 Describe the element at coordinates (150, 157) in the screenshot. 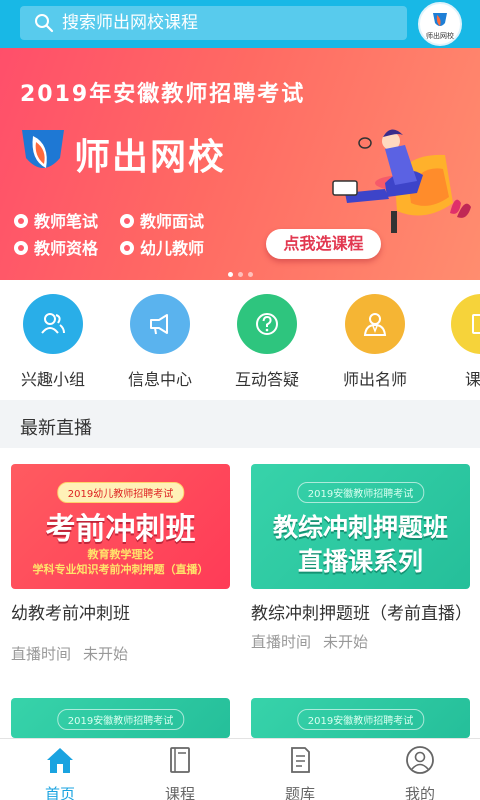

I see `banner-brand: 师出网校` at that location.